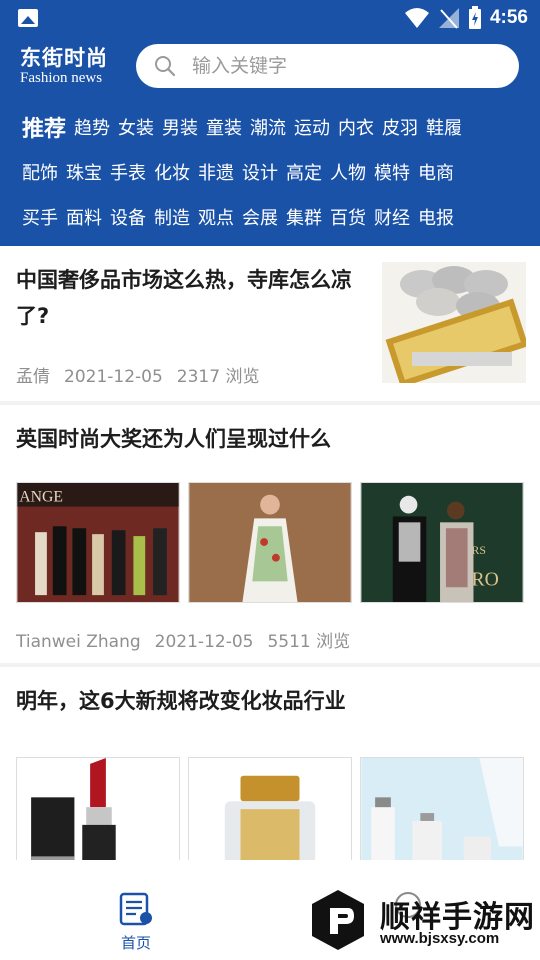 This screenshot has width=540, height=960. Describe the element at coordinates (78, 642) in the screenshot. I see `article-author: Tianwei Zhang` at that location.